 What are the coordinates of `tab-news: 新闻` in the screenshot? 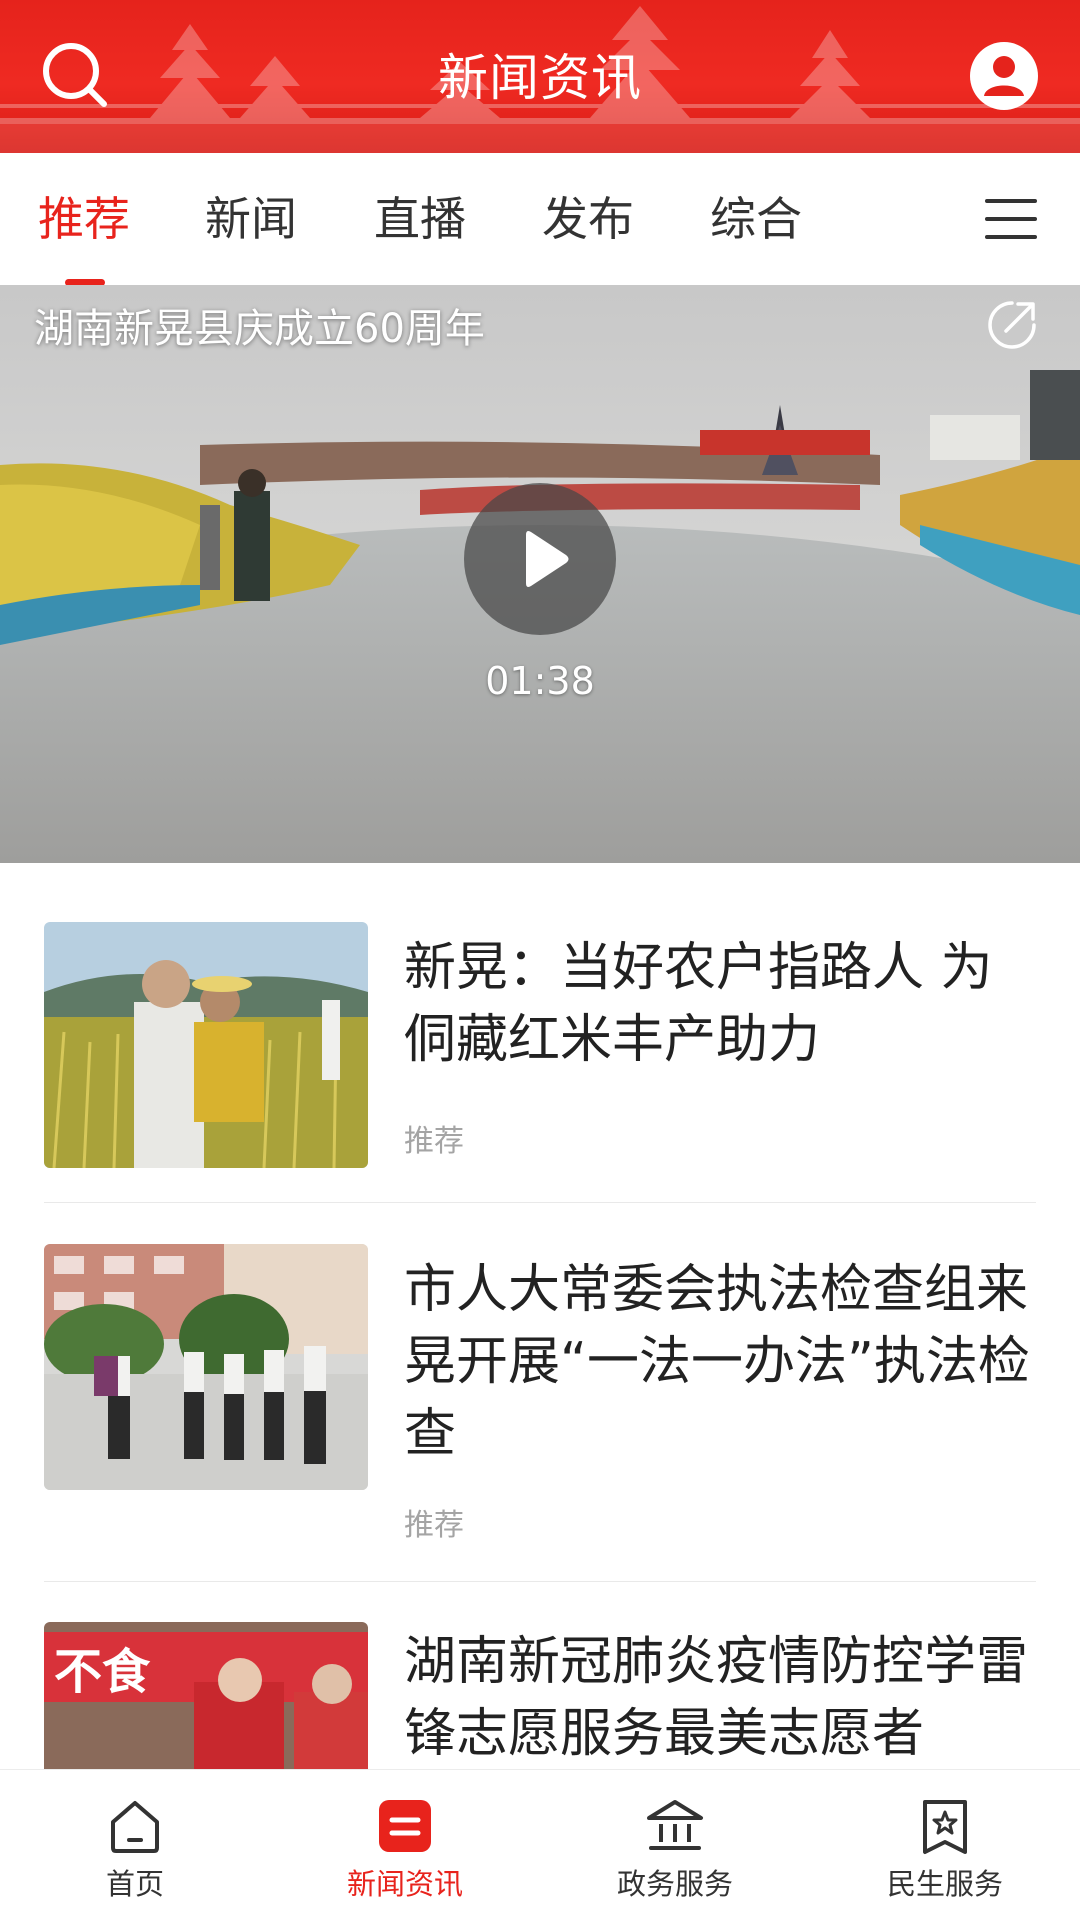 It's located at (251, 219).